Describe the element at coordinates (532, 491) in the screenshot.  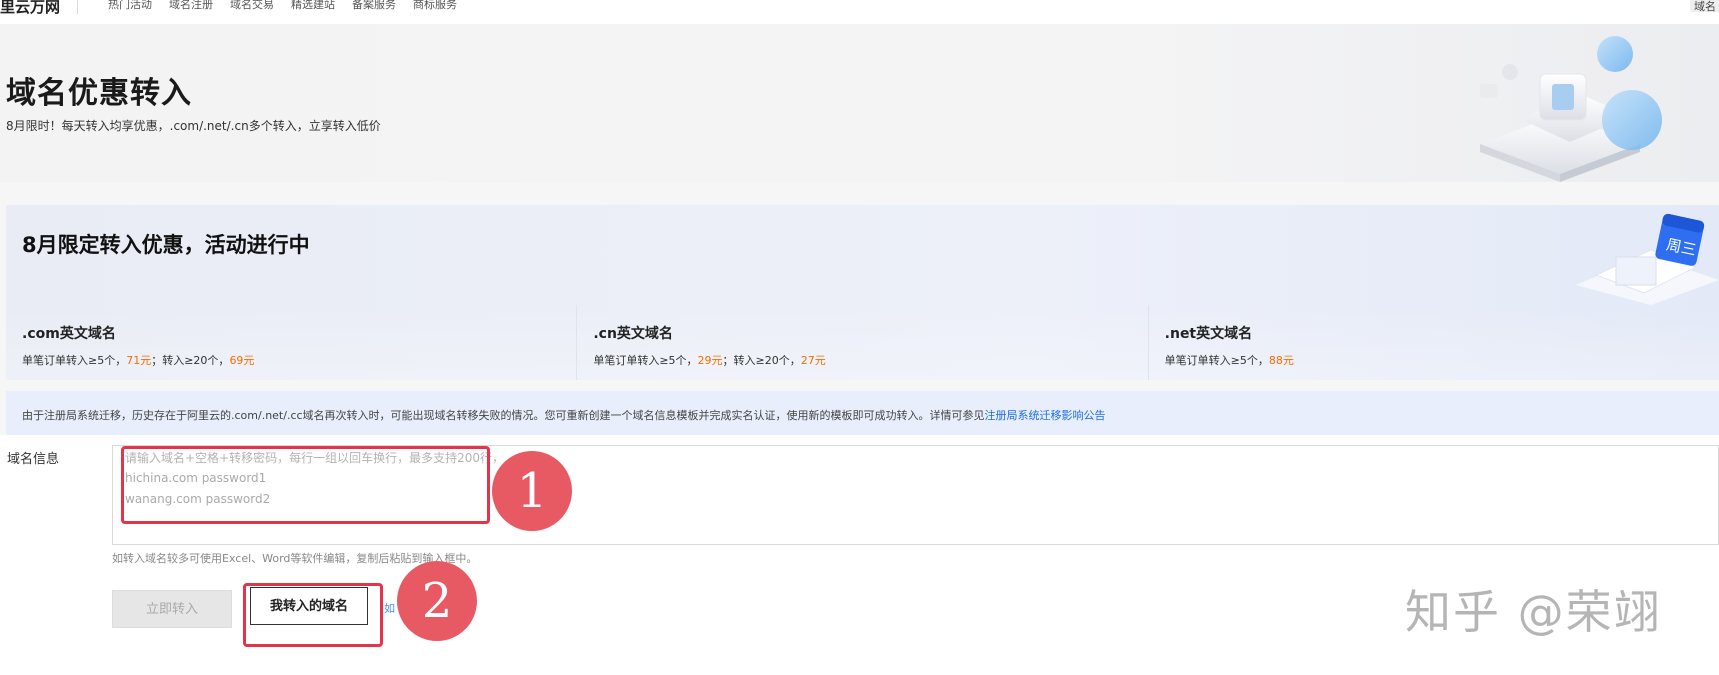
I see `step-badge-1: 1` at that location.